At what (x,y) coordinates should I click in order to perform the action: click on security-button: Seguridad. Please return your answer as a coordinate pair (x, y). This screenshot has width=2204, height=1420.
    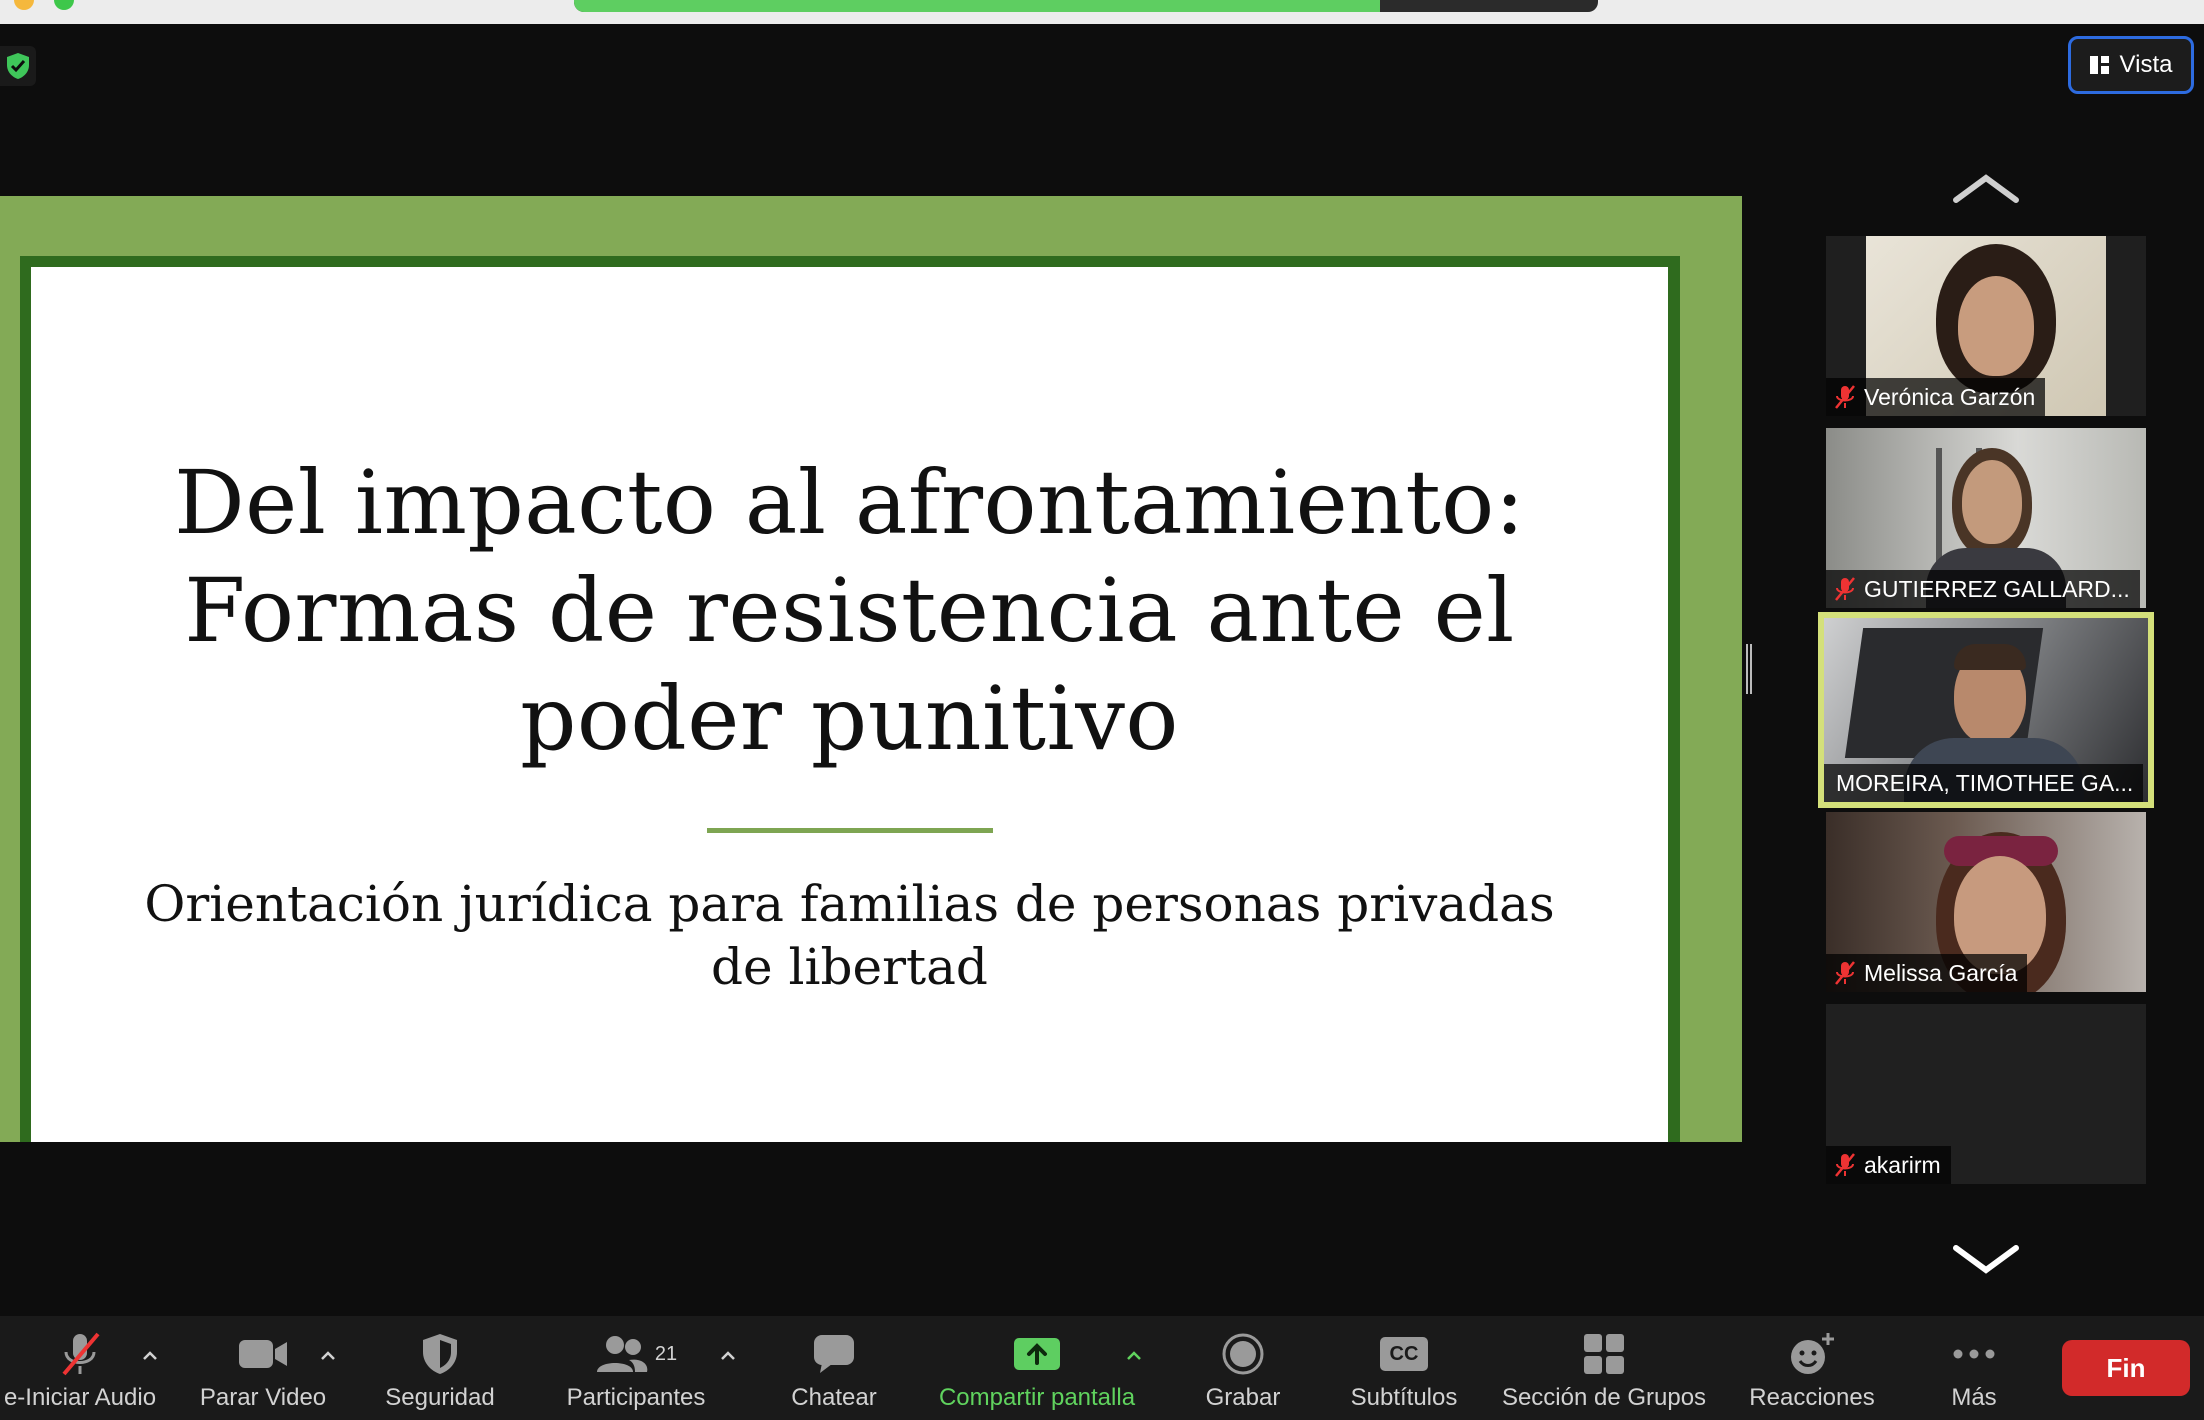
    Looking at the image, I should click on (440, 1373).